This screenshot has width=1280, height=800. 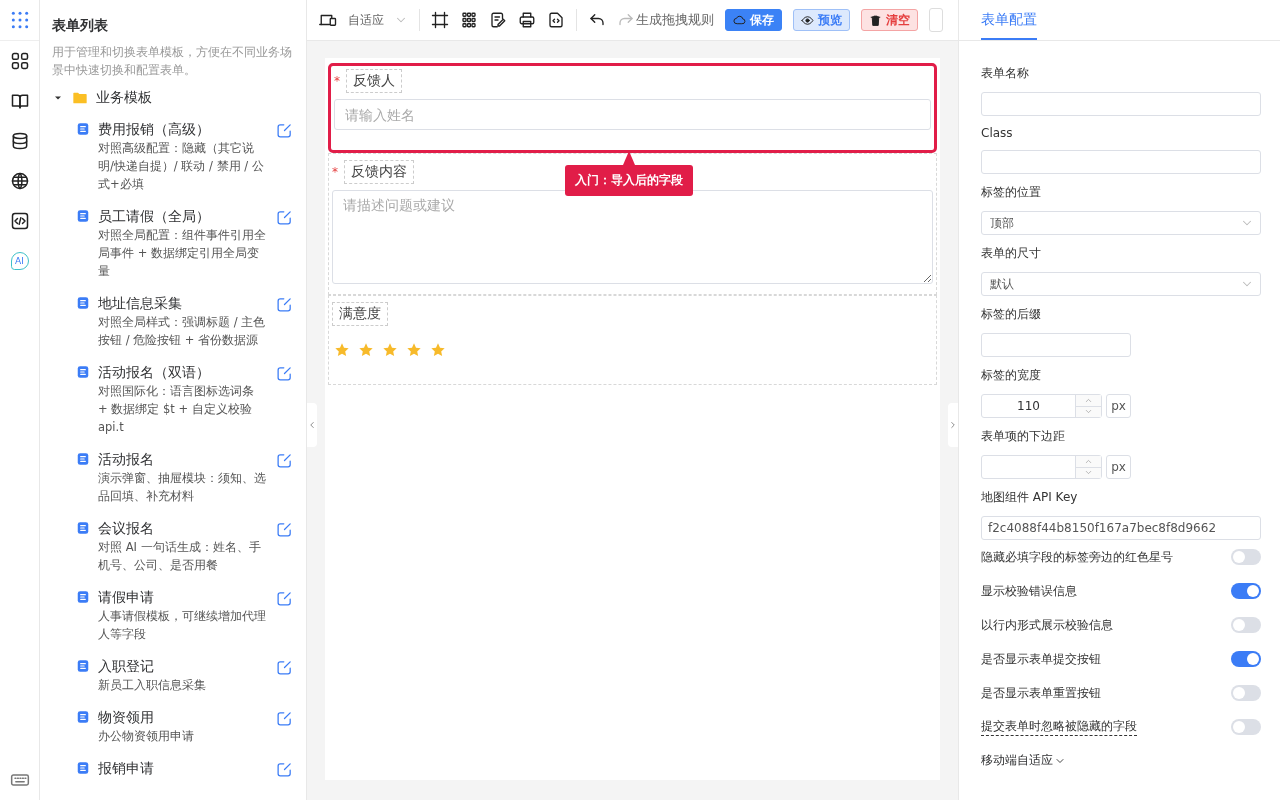 I want to click on template-item: 员工请假（全局） 对照全局配置：组件事件引用全局事件 + 数据绑定引用全局变量, so click(x=185, y=243).